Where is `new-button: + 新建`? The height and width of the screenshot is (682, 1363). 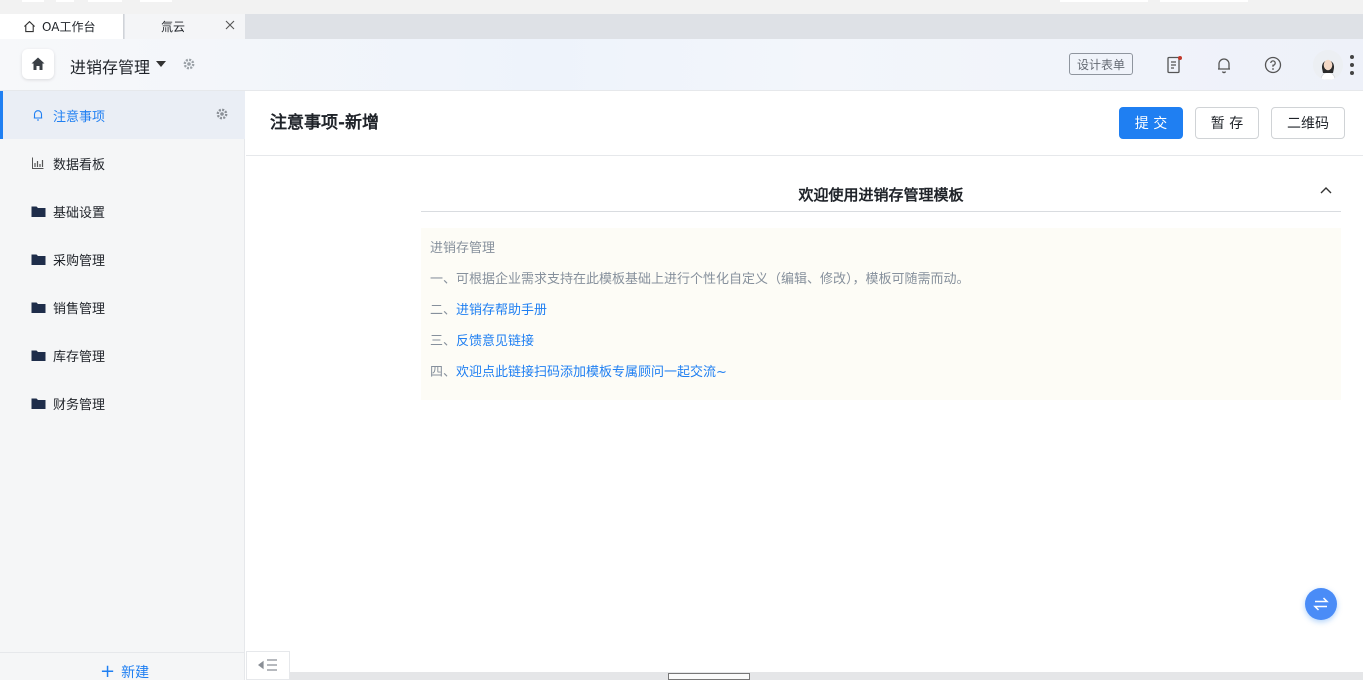
new-button: + 新建 is located at coordinates (124, 672).